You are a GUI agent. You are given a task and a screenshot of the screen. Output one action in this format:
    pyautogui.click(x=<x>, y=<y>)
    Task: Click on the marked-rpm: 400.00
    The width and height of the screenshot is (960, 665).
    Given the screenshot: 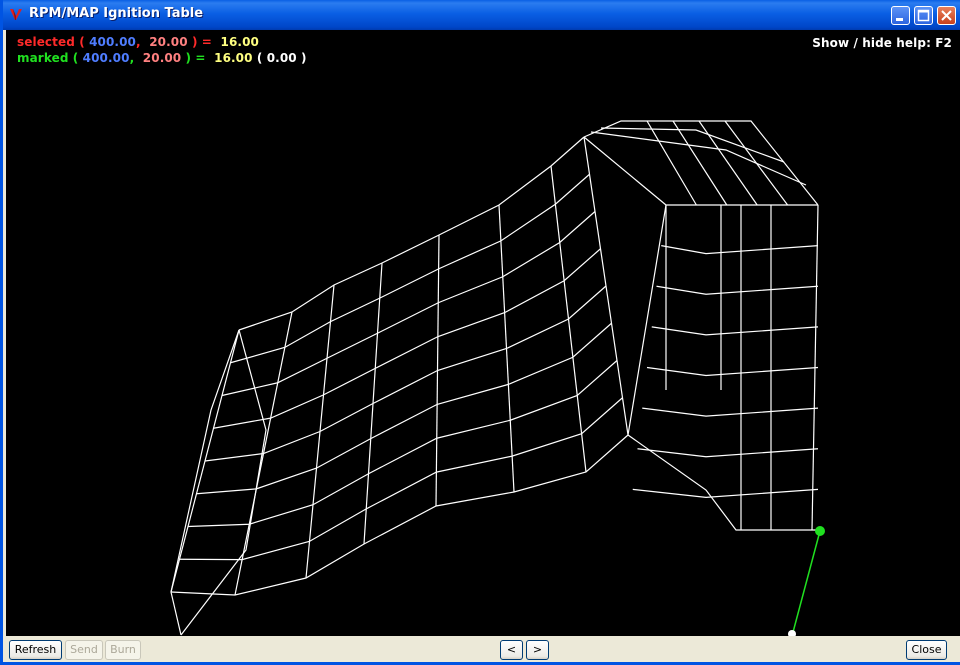 What is the action you would take?
    pyautogui.click(x=106, y=58)
    